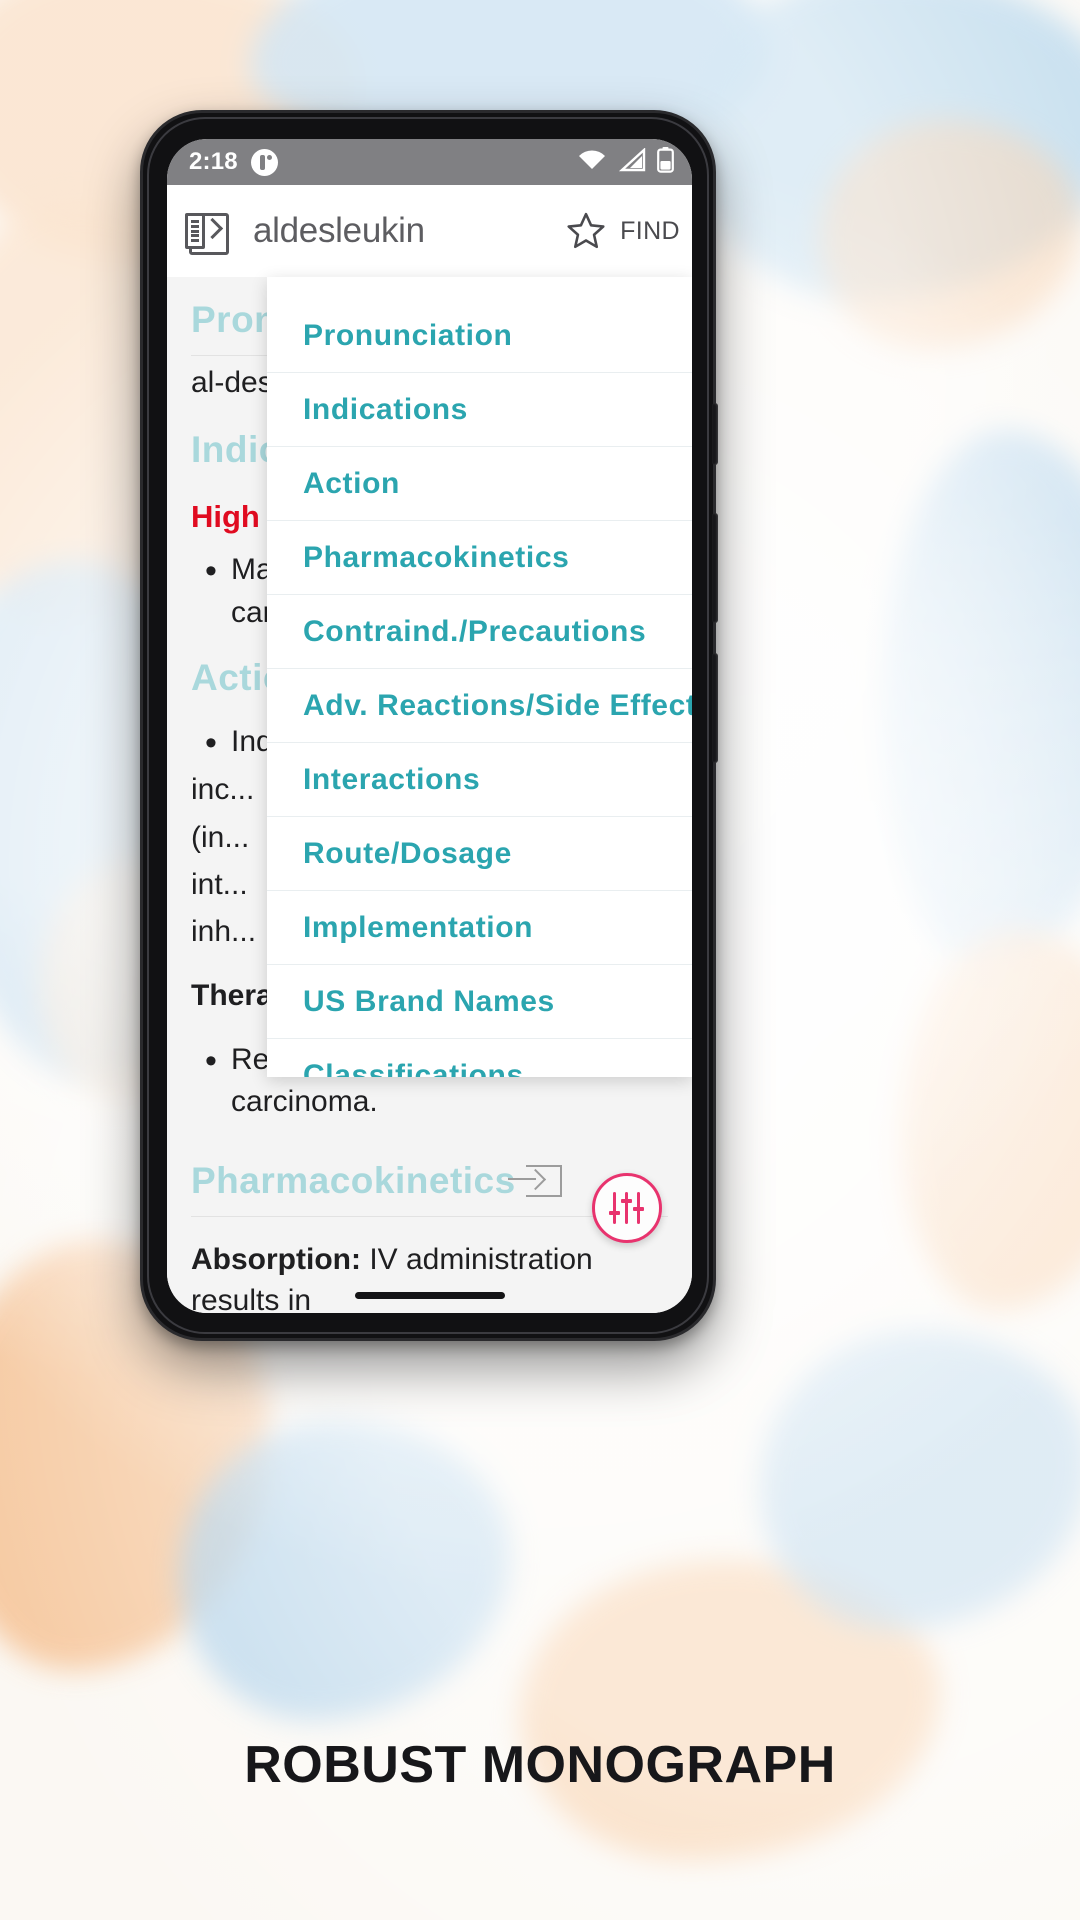 The width and height of the screenshot is (1080, 1920). I want to click on menu-item-indications: Indications, so click(479, 410).